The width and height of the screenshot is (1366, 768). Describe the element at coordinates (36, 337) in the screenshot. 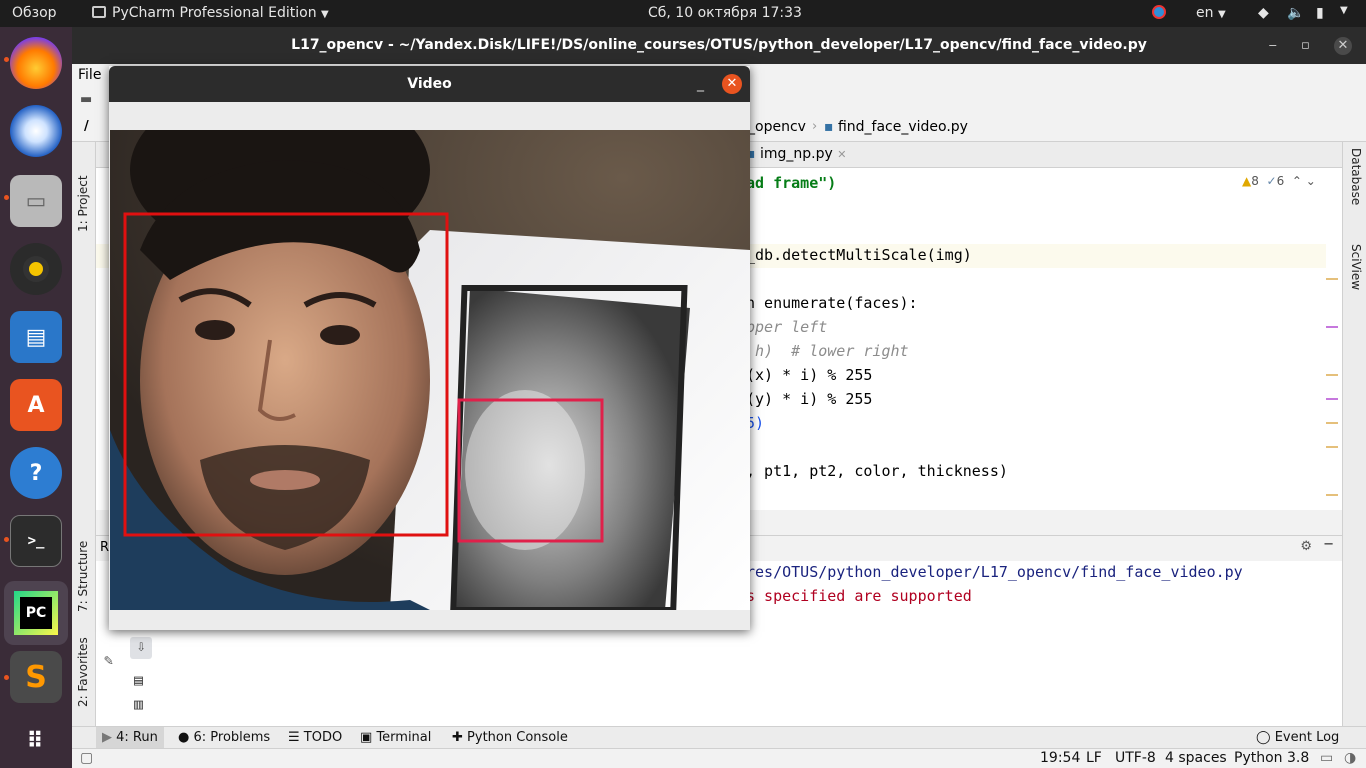

I see `libreoffice-writer-icon: ▤` at that location.